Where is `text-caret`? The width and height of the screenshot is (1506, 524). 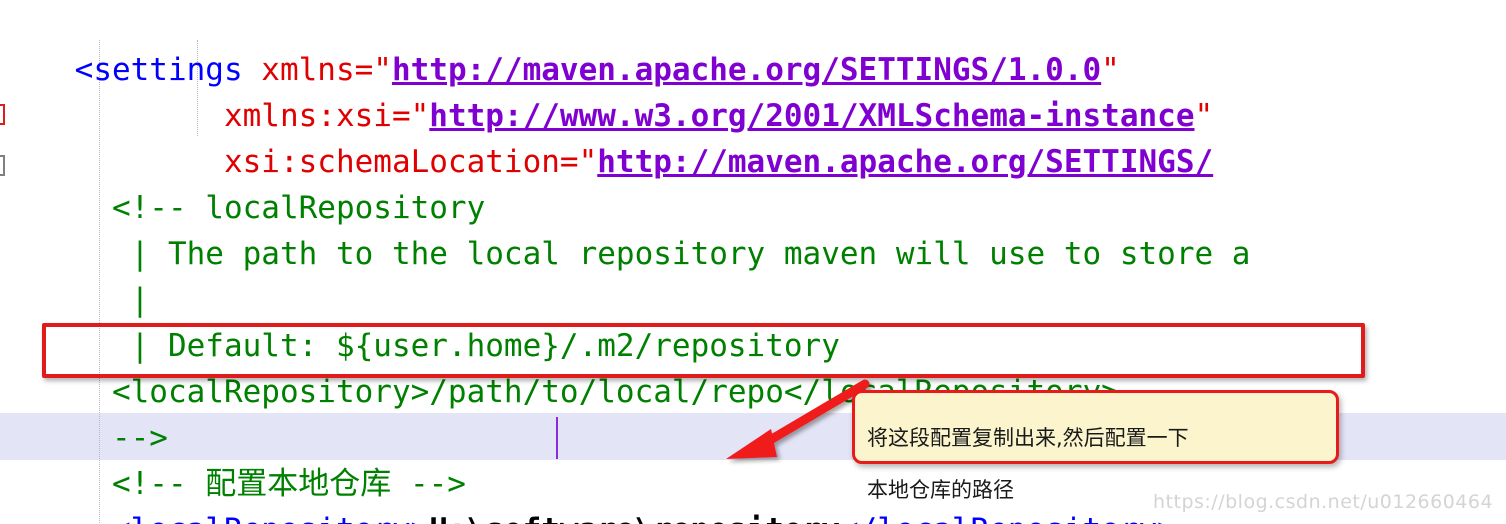 text-caret is located at coordinates (557, 438).